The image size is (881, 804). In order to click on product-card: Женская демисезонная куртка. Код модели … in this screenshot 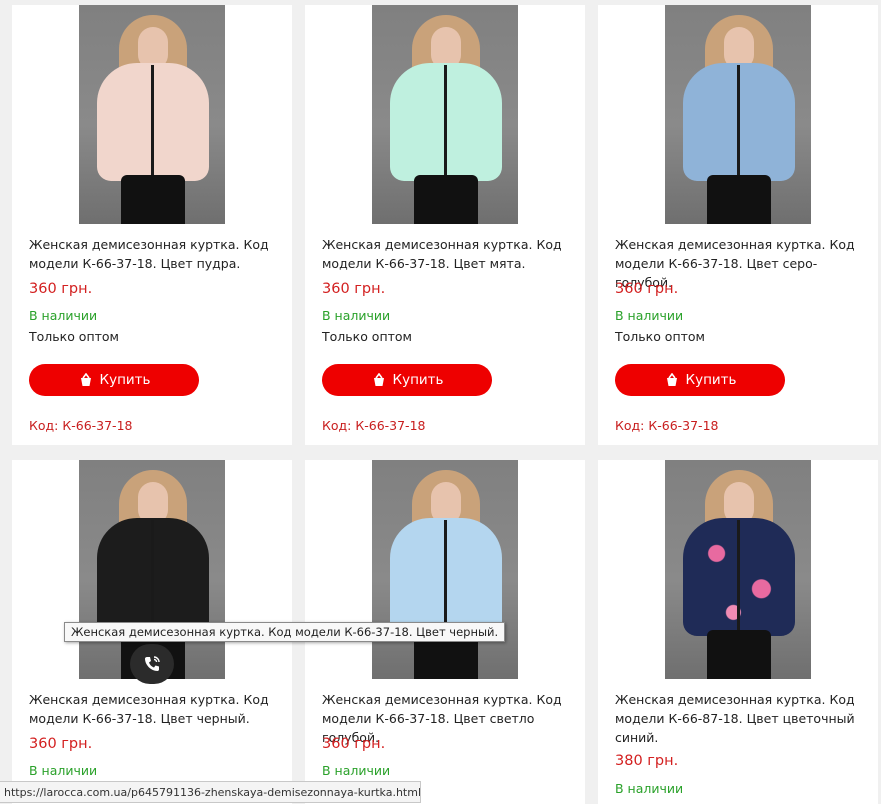, I will do `click(738, 632)`.